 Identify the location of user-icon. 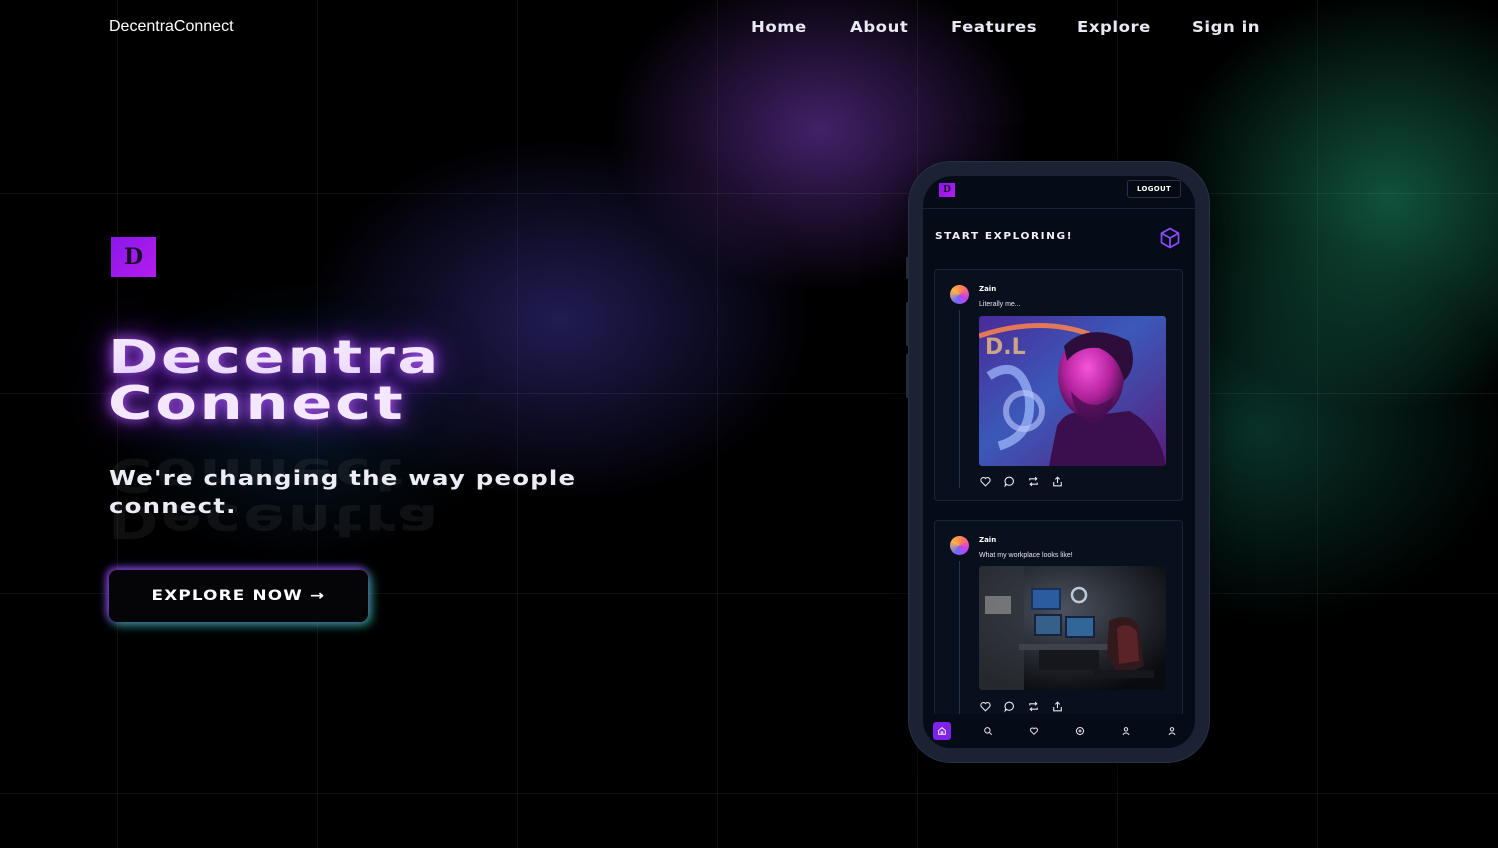
(1126, 731).